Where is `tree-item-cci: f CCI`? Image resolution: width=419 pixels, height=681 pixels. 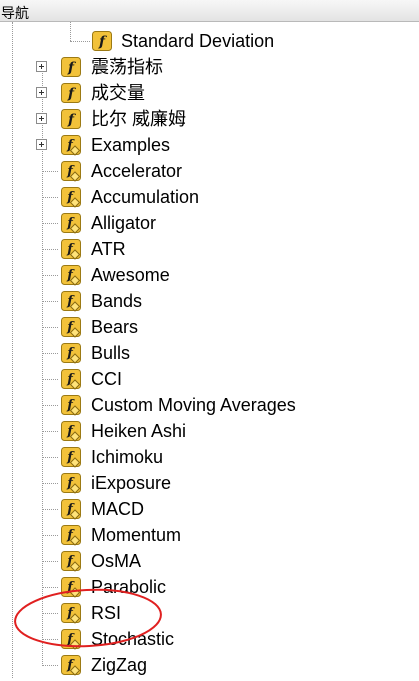
tree-item-cci: f CCI is located at coordinates (209, 379).